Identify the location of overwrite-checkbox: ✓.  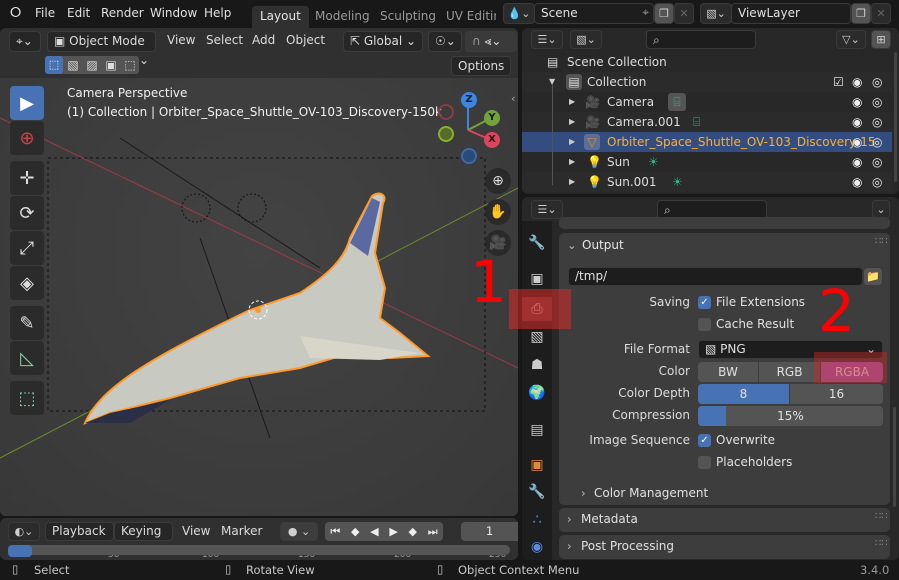
(704, 440).